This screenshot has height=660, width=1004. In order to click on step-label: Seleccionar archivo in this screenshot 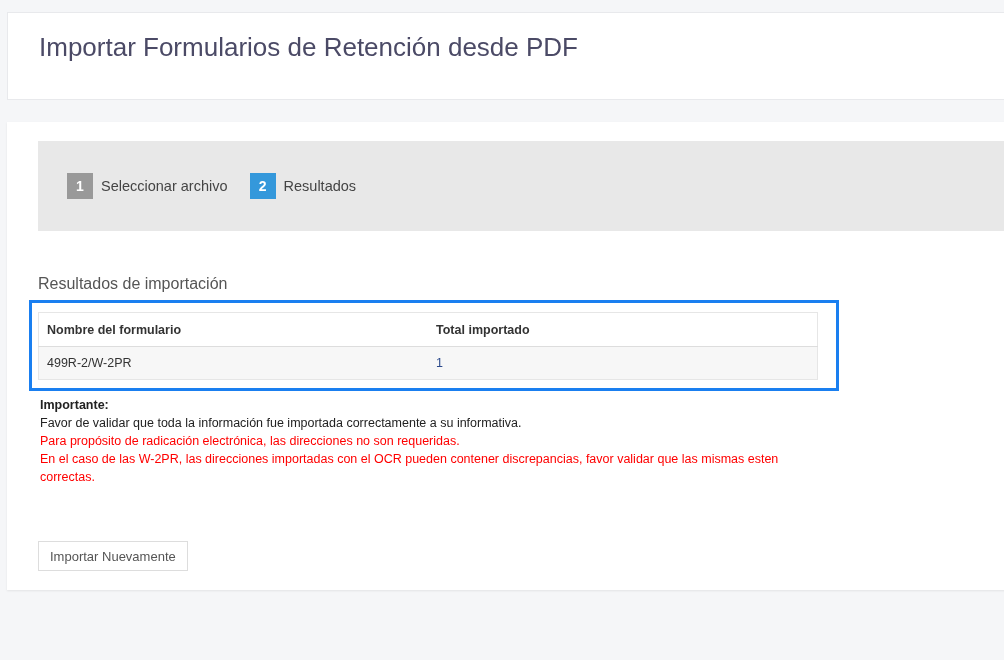, I will do `click(164, 186)`.